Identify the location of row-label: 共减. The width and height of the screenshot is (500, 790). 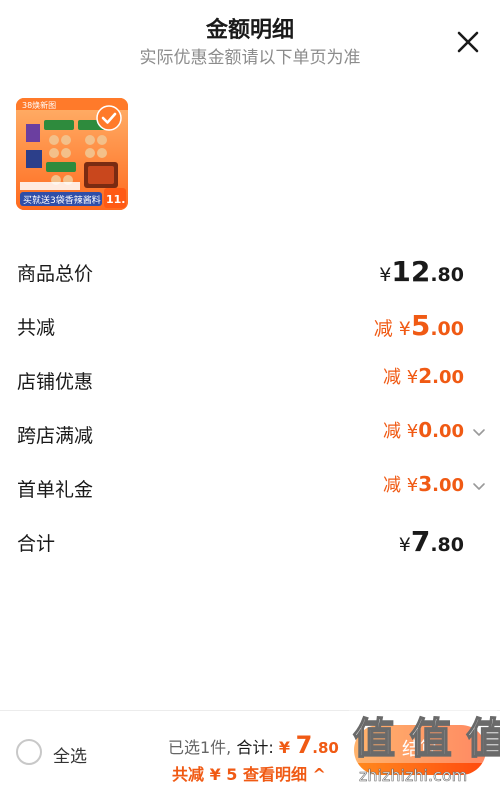
(36, 328).